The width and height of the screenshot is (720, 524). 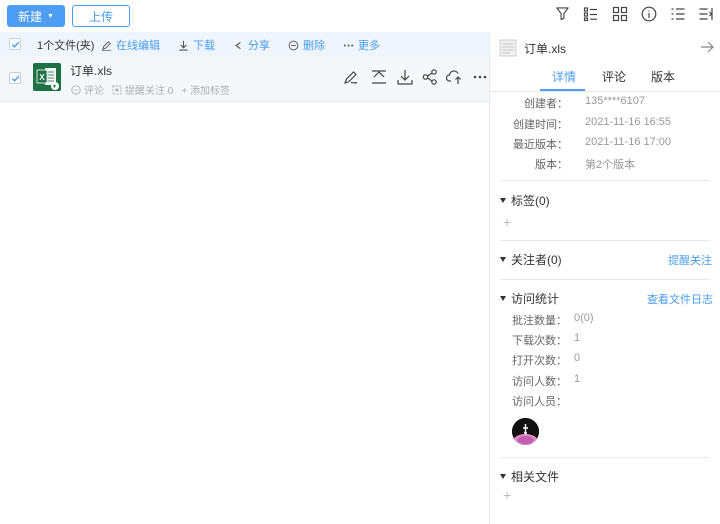 I want to click on select-all-checkbox, so click(x=15, y=44).